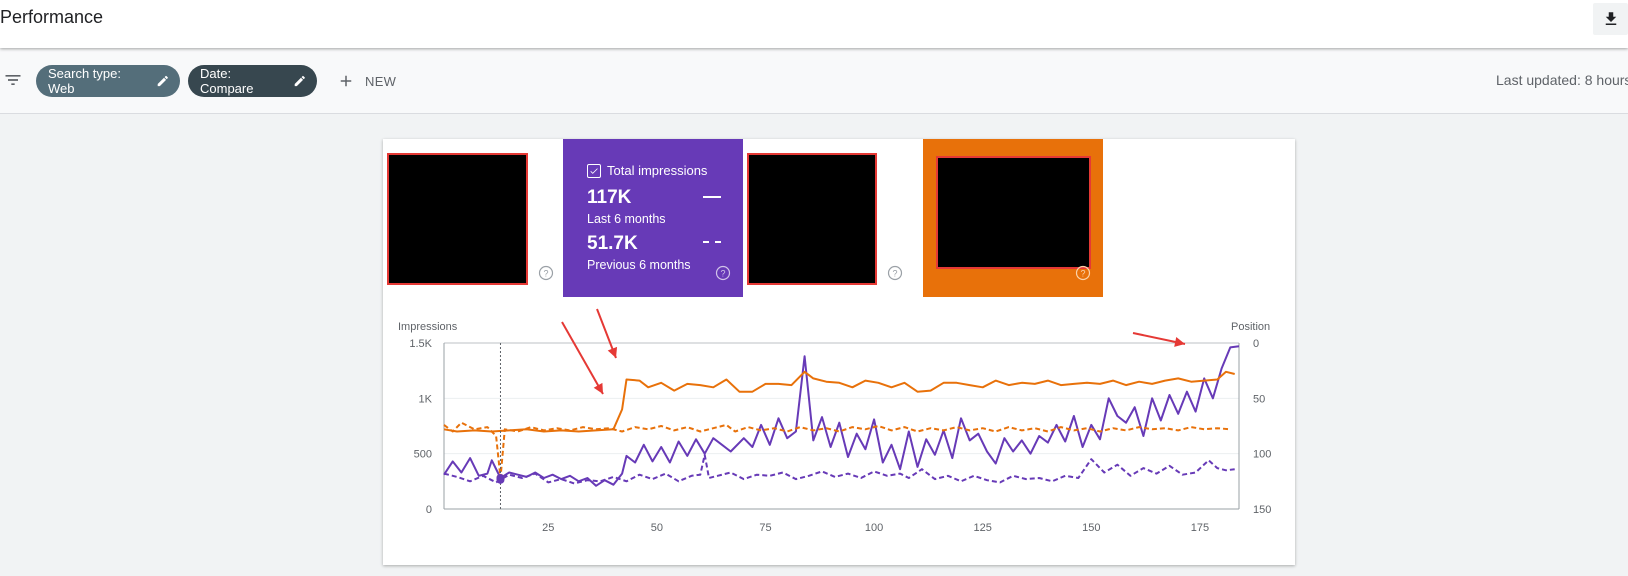 The height and width of the screenshot is (576, 1628). Describe the element at coordinates (765, 528) in the screenshot. I see `x-tick-label: 75` at that location.